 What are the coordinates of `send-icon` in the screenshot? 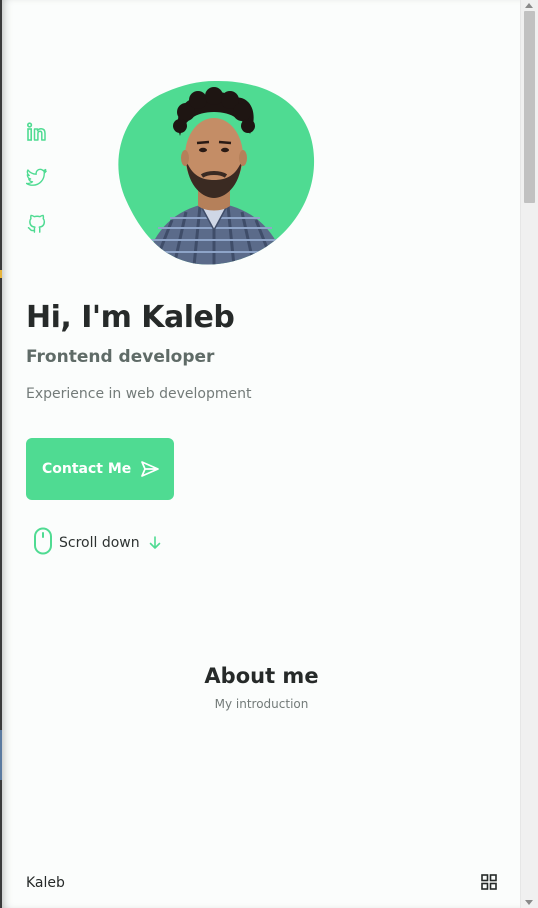 It's located at (150, 469).